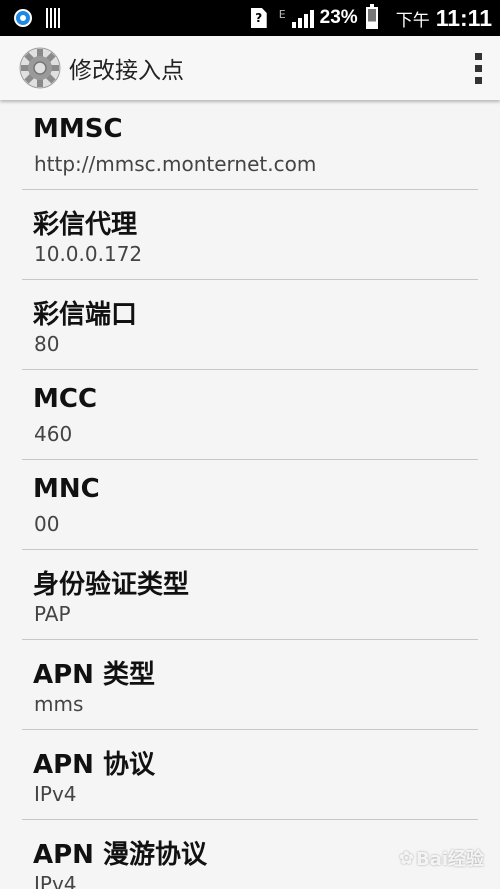 Image resolution: width=500 pixels, height=889 pixels. I want to click on sim-card-icon: ?, so click(258, 18).